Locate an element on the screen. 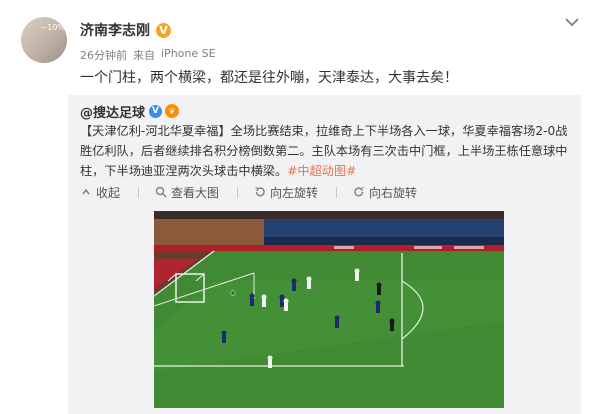 The image size is (596, 414). repost-author-row: @搜达足球 V ❦ is located at coordinates (130, 111).